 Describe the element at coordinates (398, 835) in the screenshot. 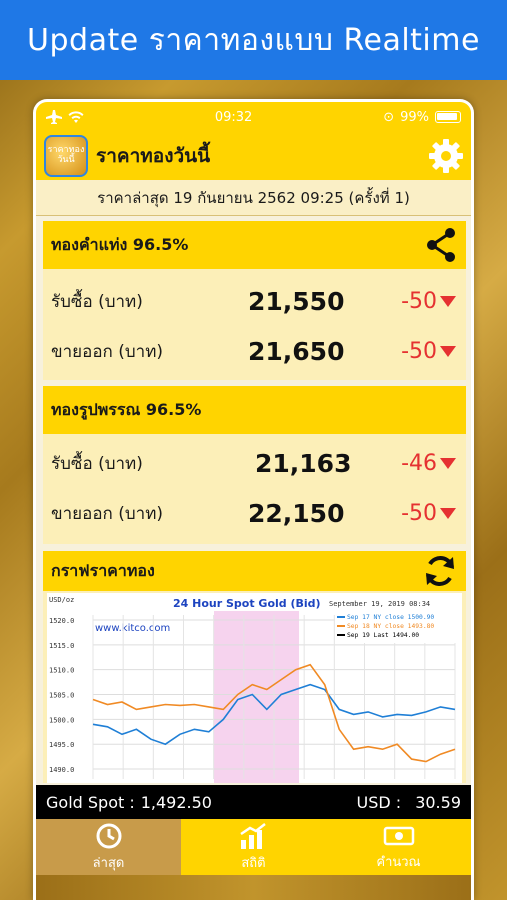

I see `money-icon` at that location.